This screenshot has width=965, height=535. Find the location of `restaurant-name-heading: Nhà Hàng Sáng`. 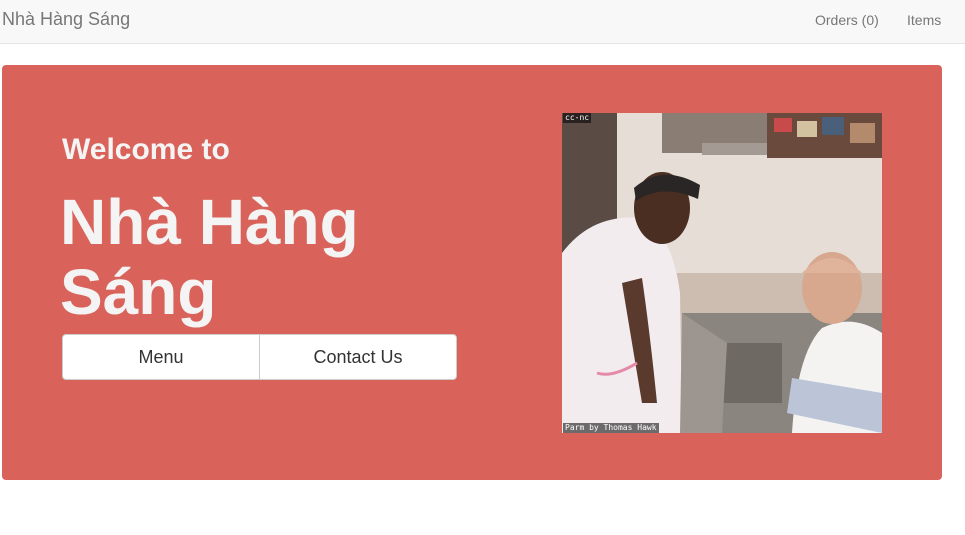

restaurant-name-heading: Nhà Hàng Sáng is located at coordinates (209, 257).